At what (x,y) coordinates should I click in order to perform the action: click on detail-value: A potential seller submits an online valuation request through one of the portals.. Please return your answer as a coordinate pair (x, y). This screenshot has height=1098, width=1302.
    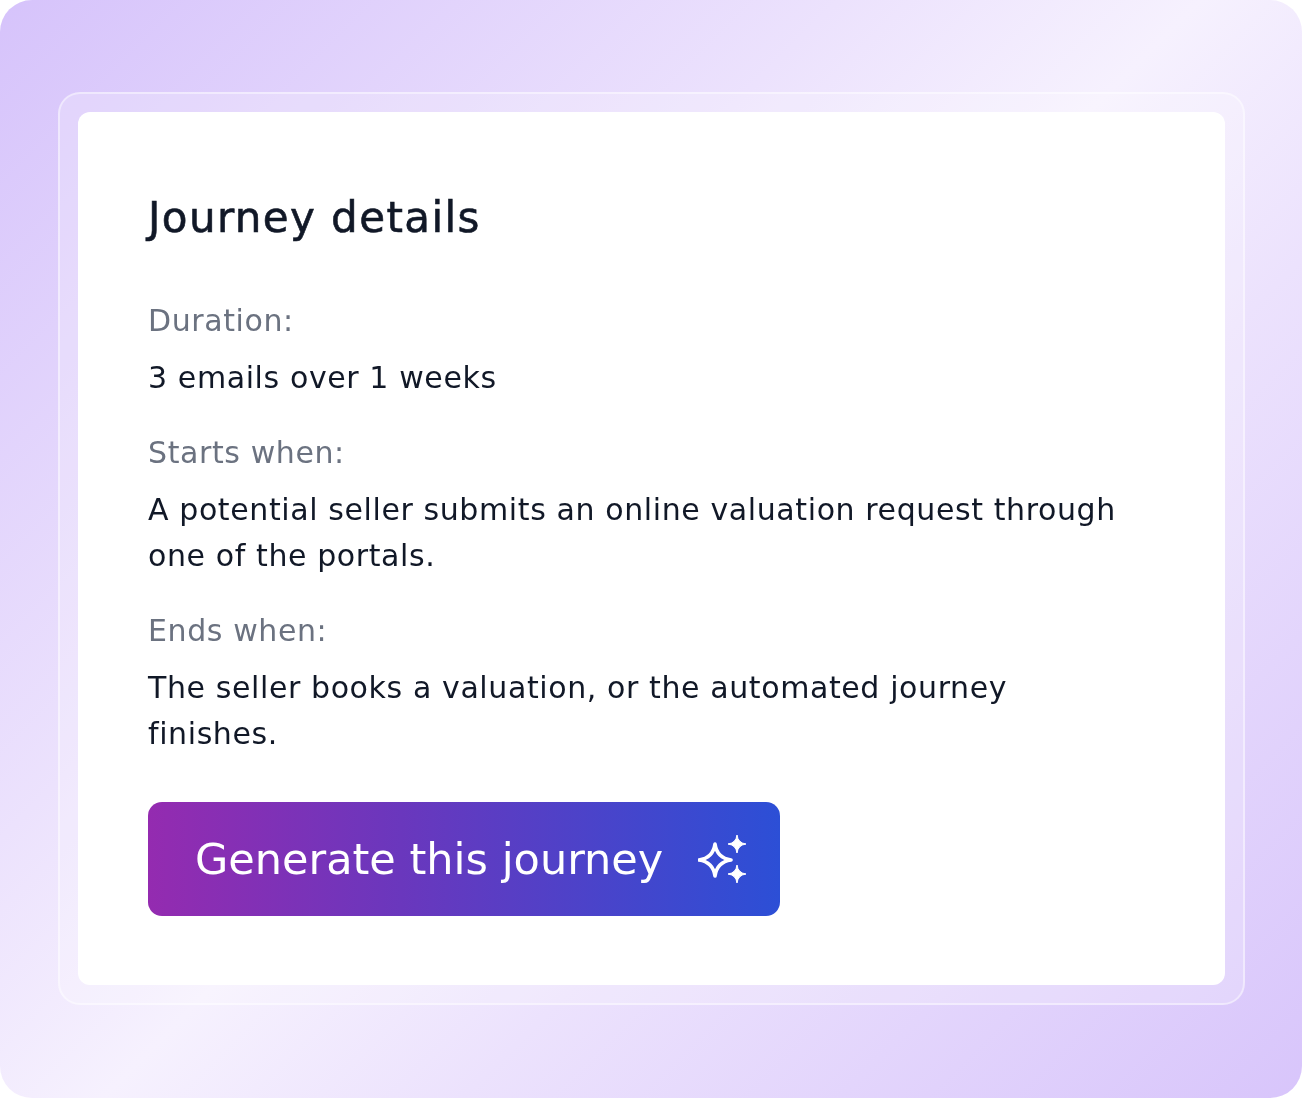
    Looking at the image, I should click on (632, 533).